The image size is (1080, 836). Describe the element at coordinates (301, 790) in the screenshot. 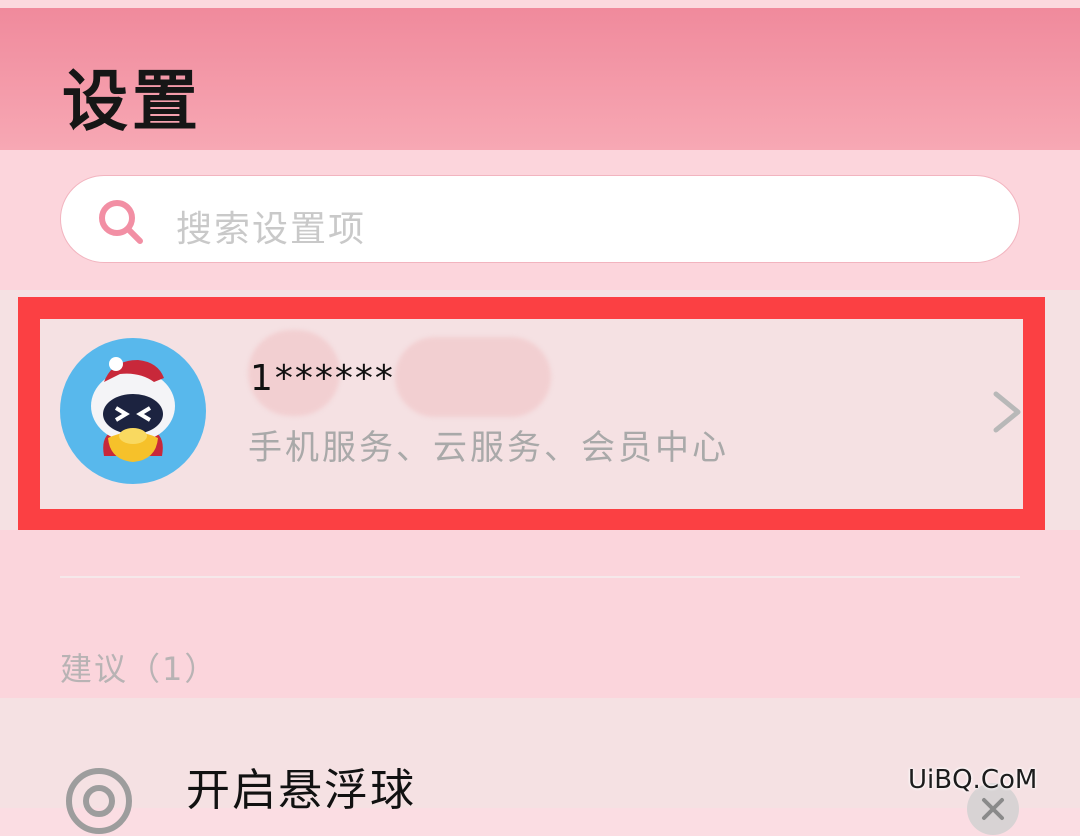

I see `suggestion-title: 开启悬浮球` at that location.